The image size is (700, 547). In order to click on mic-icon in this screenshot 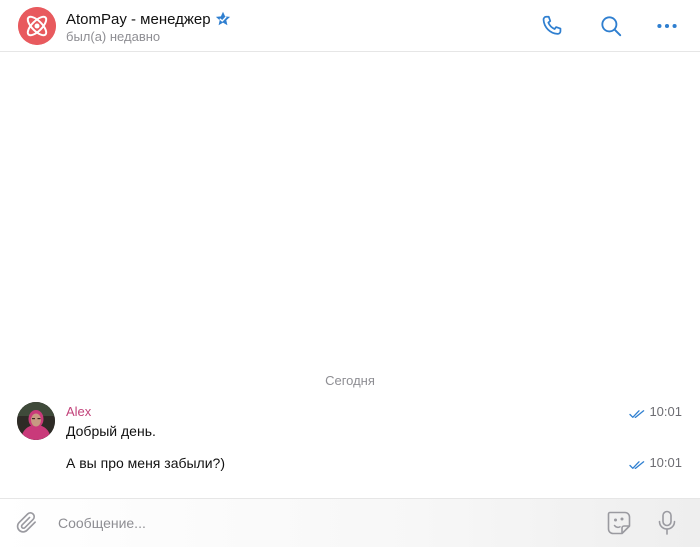, I will do `click(667, 522)`.